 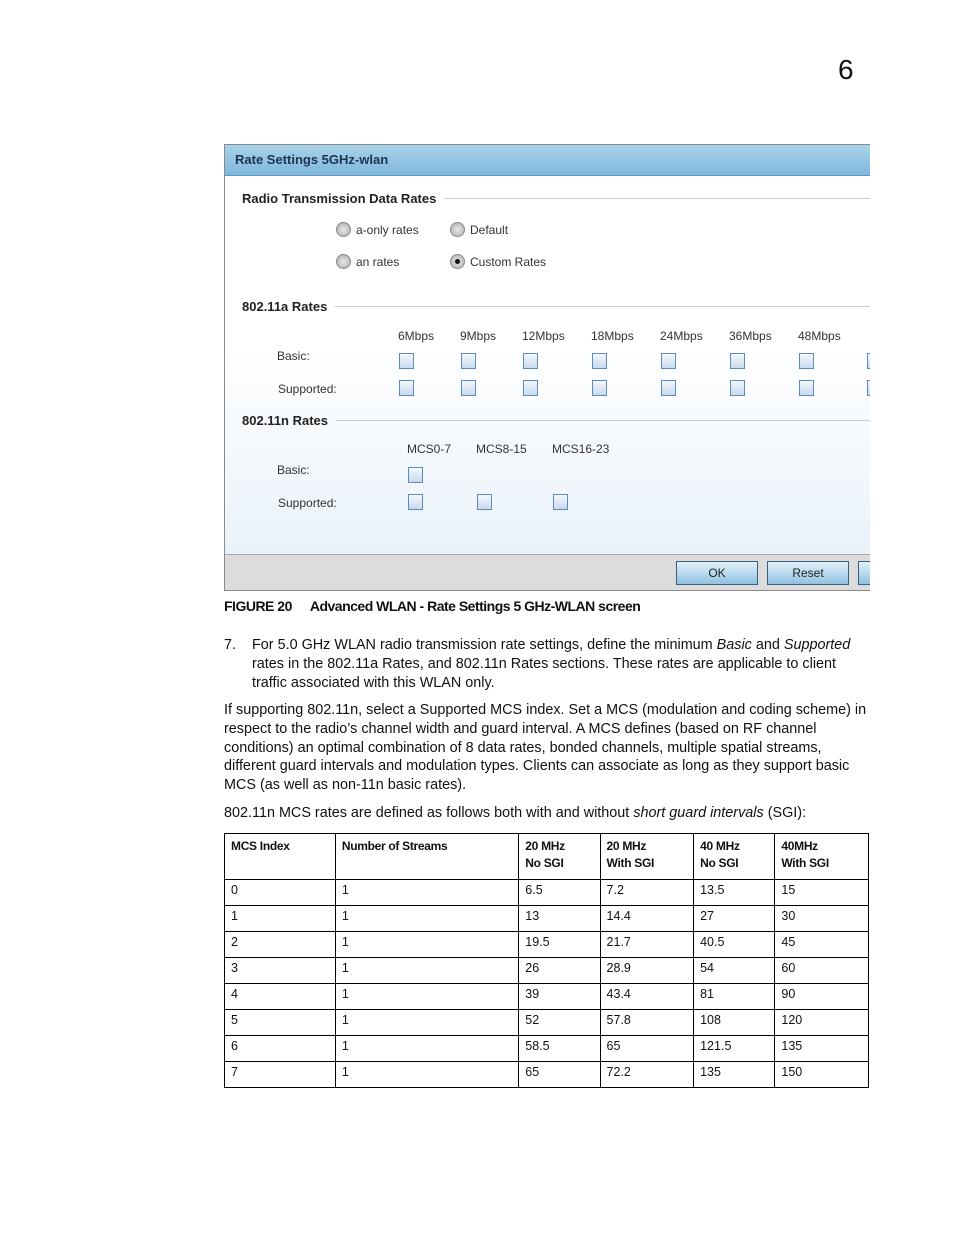 What do you see at coordinates (280, 892) in the screenshot?
I see `table-cell: 0` at bounding box center [280, 892].